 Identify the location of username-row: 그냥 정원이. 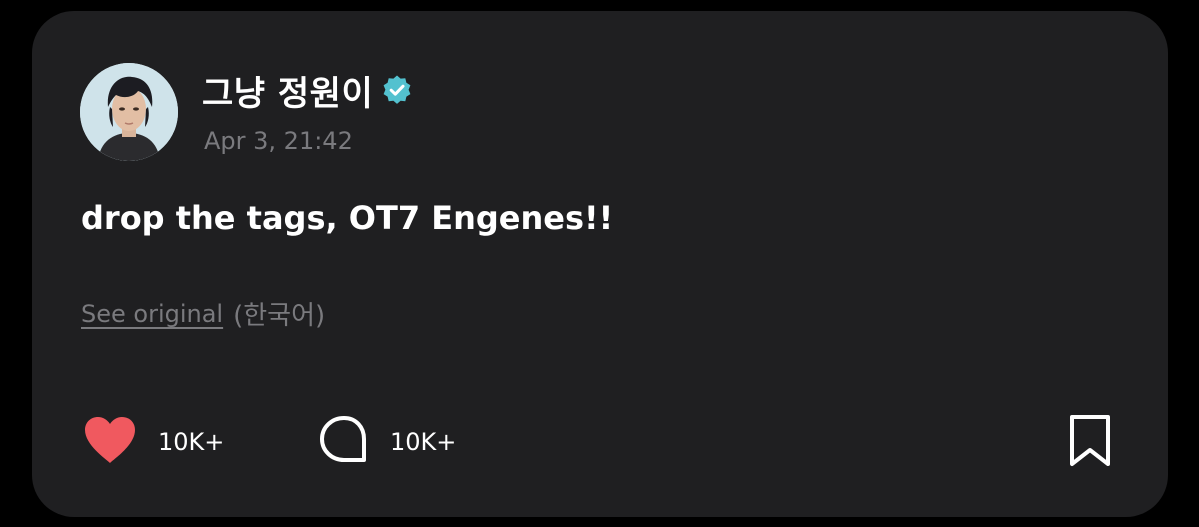
(307, 90).